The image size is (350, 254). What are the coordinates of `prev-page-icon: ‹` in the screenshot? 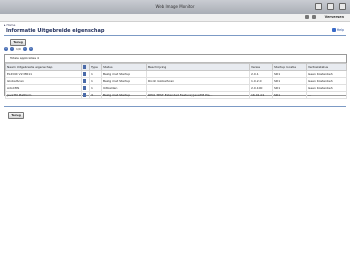 It's located at (12, 49).